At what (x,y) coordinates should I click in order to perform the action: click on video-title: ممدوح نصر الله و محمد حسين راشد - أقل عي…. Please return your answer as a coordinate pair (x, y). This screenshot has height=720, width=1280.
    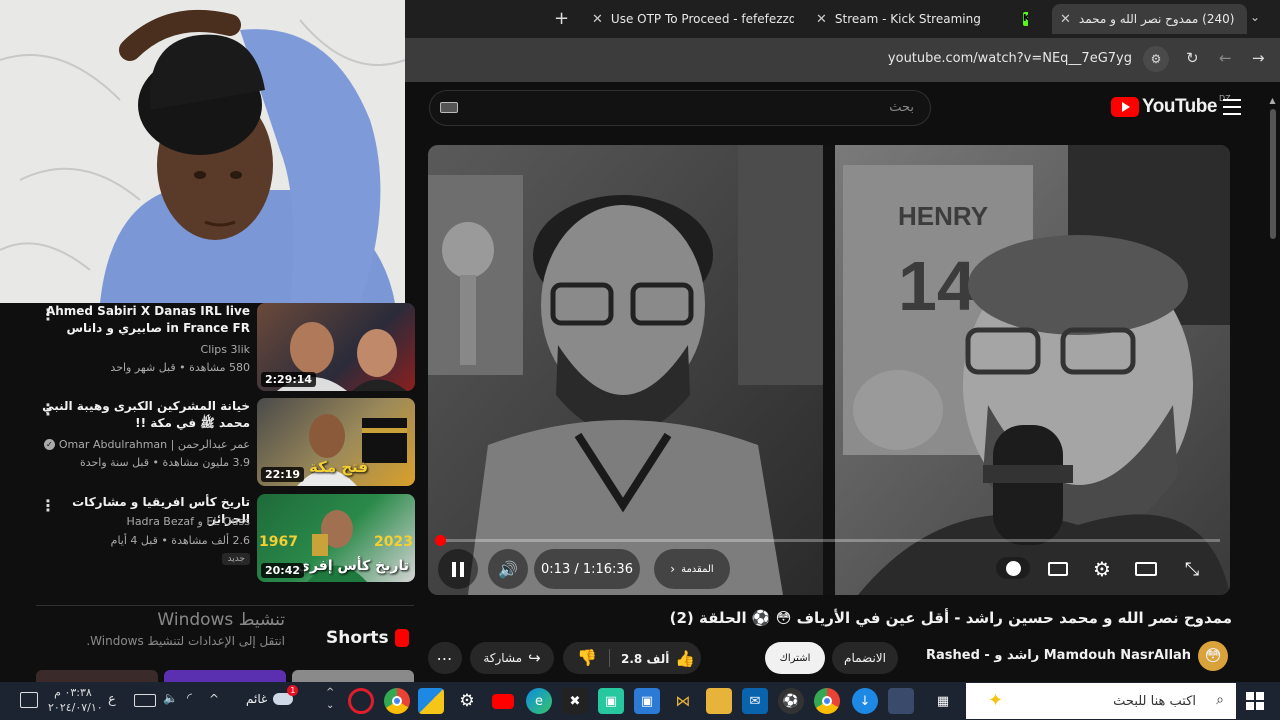
    Looking at the image, I should click on (950, 618).